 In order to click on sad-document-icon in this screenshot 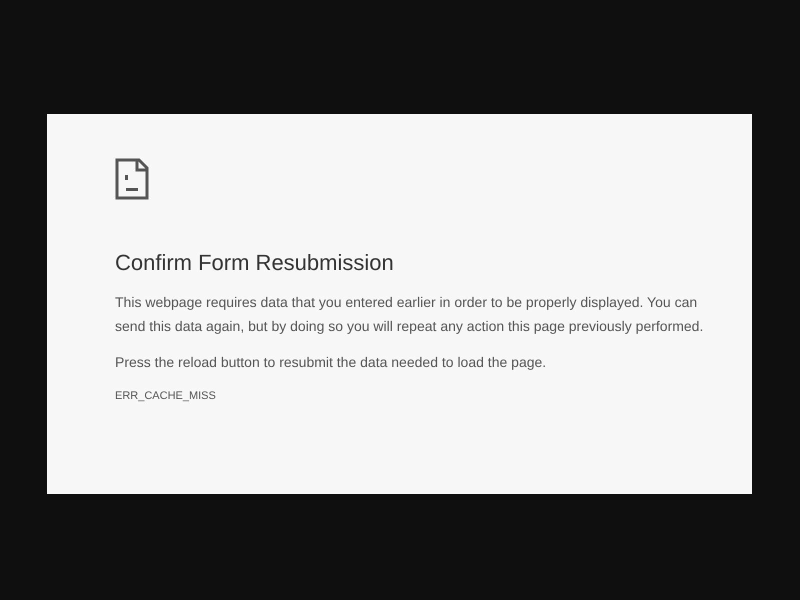, I will do `click(132, 179)`.